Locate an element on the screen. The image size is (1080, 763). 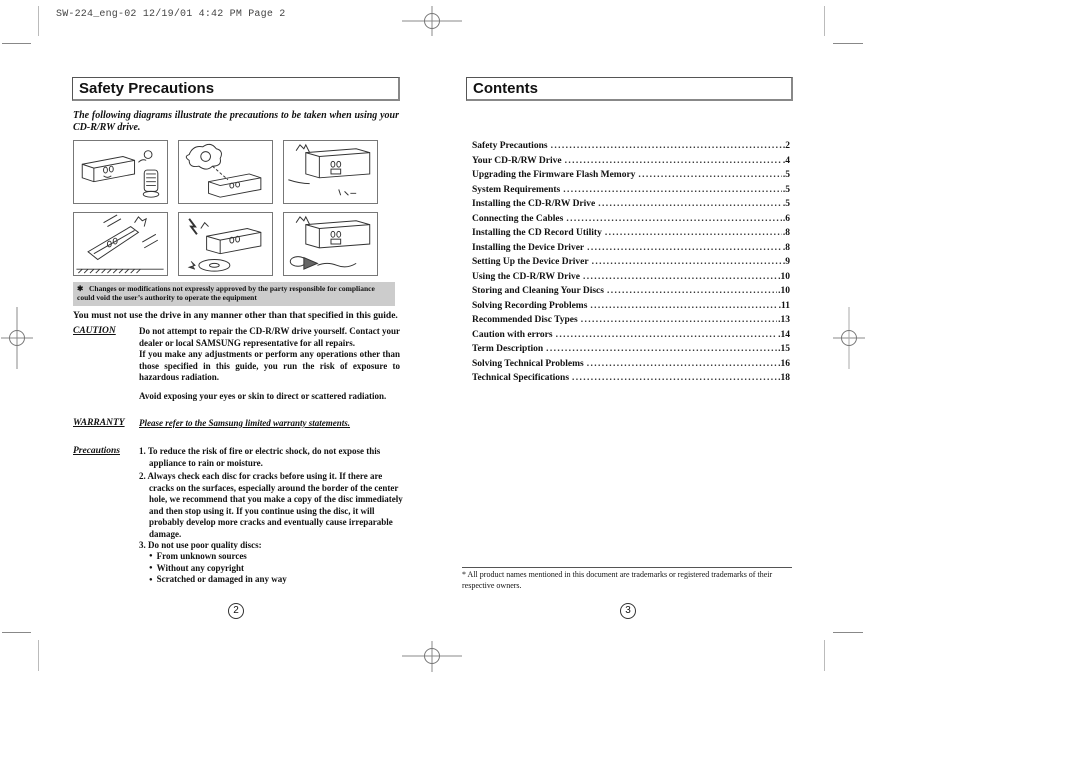
toc-entry: Using the CD-R/RW Drive.10 is located at coordinates (631, 277).